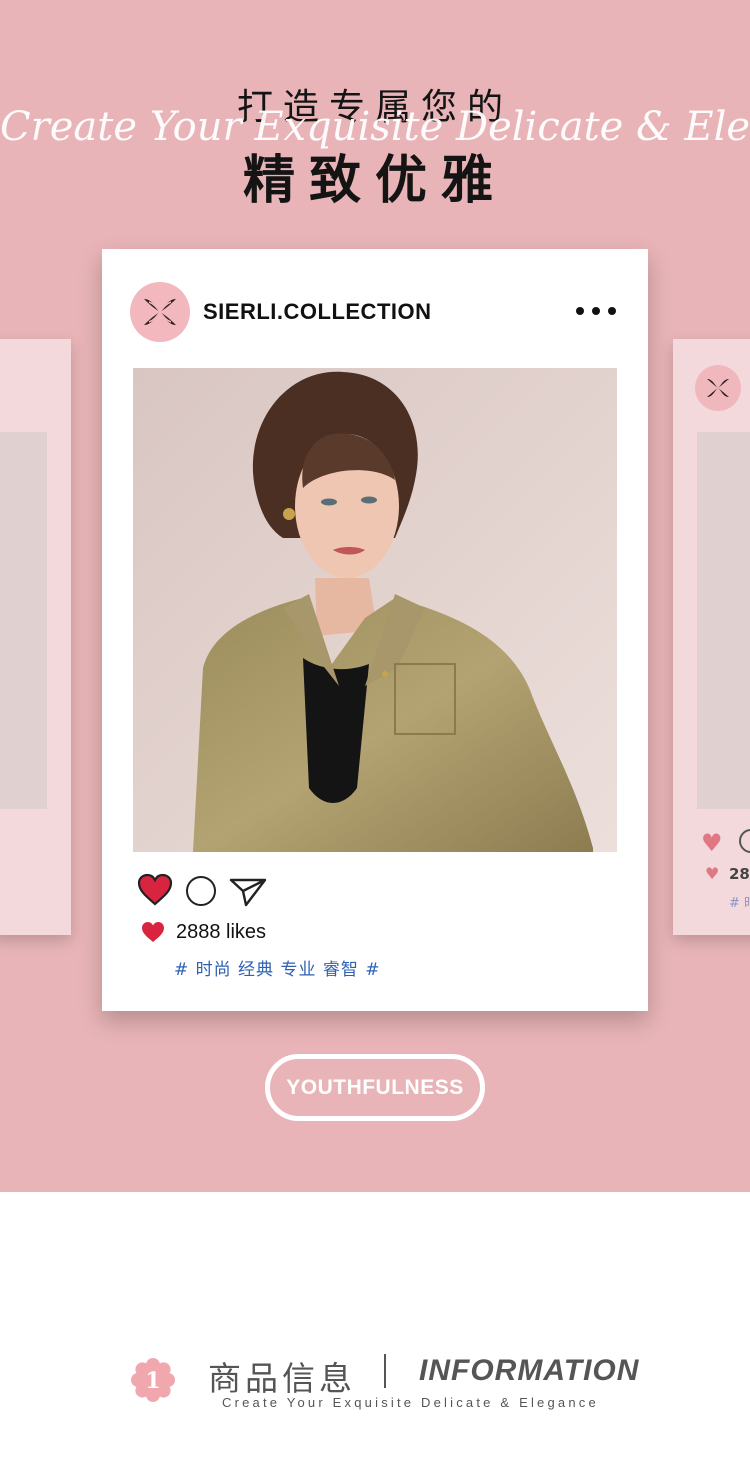 The height and width of the screenshot is (1461, 750). Describe the element at coordinates (375, 1087) in the screenshot. I see `youthfulness-button: YOUTHFULNESS` at that location.